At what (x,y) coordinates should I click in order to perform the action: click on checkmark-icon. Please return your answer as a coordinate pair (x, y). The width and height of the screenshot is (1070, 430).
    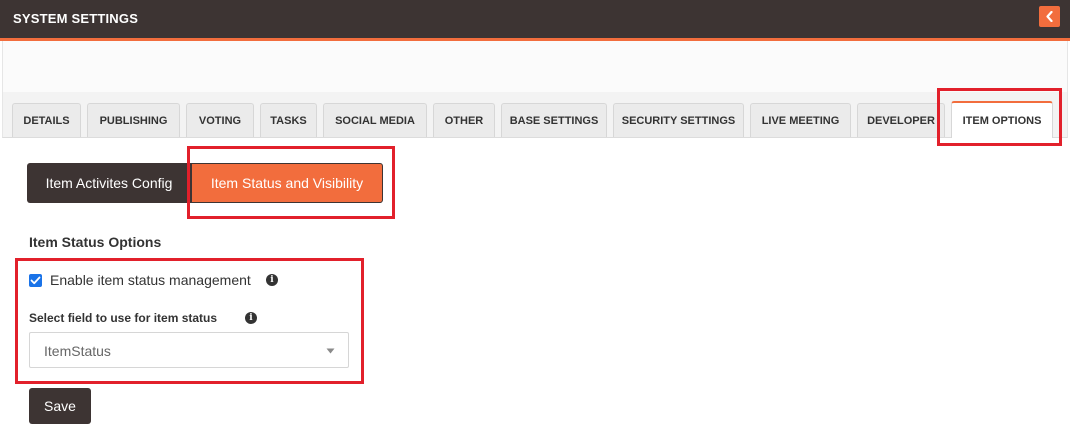
    Looking at the image, I should click on (35, 280).